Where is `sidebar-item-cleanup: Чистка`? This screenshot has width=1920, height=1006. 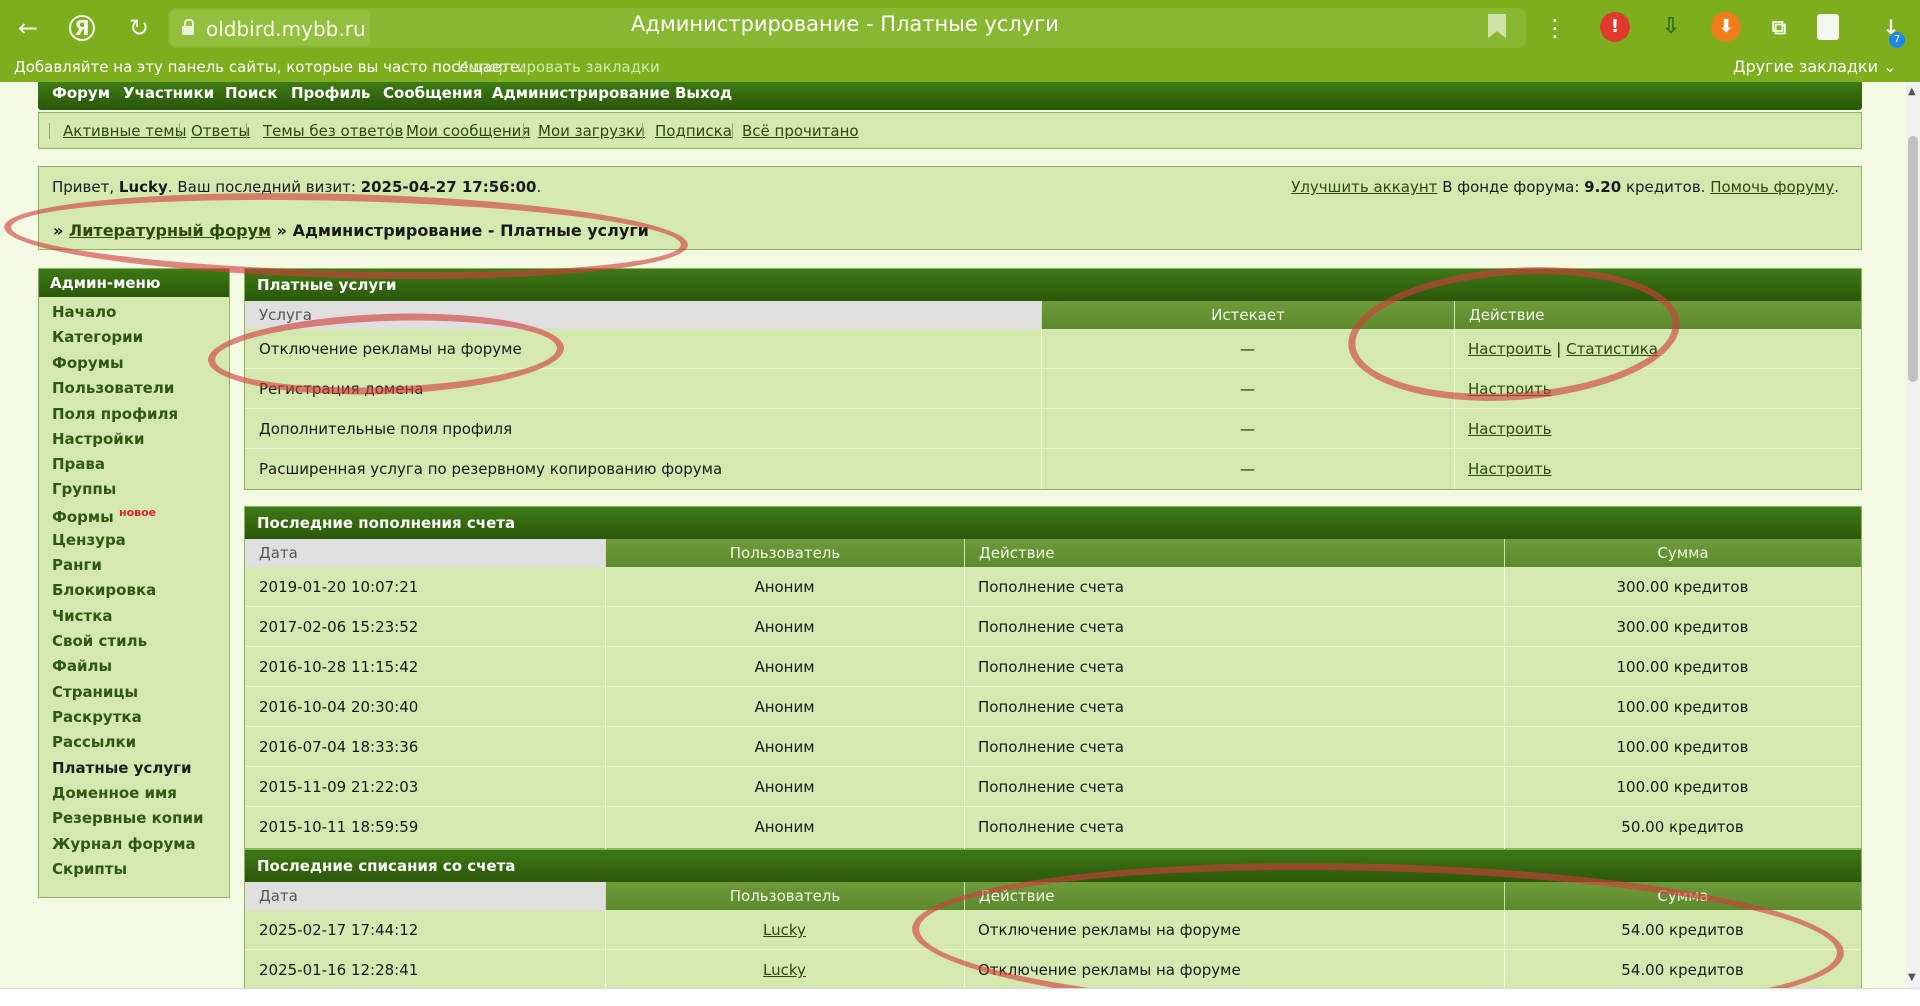 sidebar-item-cleanup: Чистка is located at coordinates (82, 616).